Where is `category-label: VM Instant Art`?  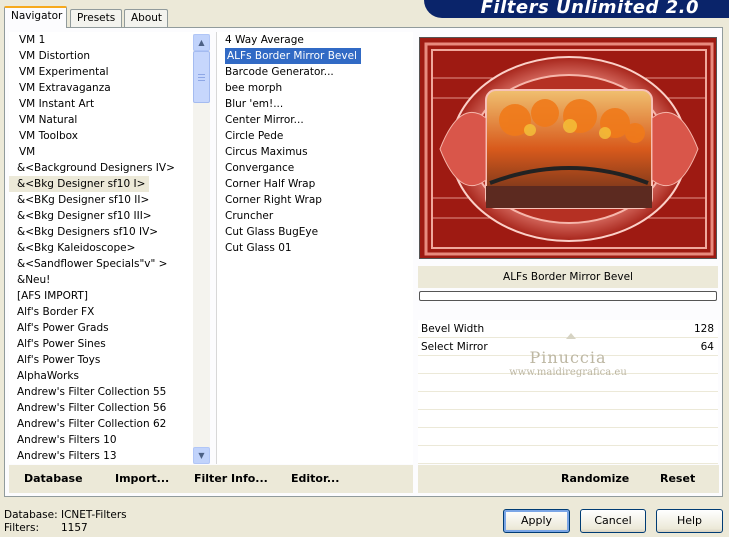
category-label: VM Instant Art is located at coordinates (57, 104).